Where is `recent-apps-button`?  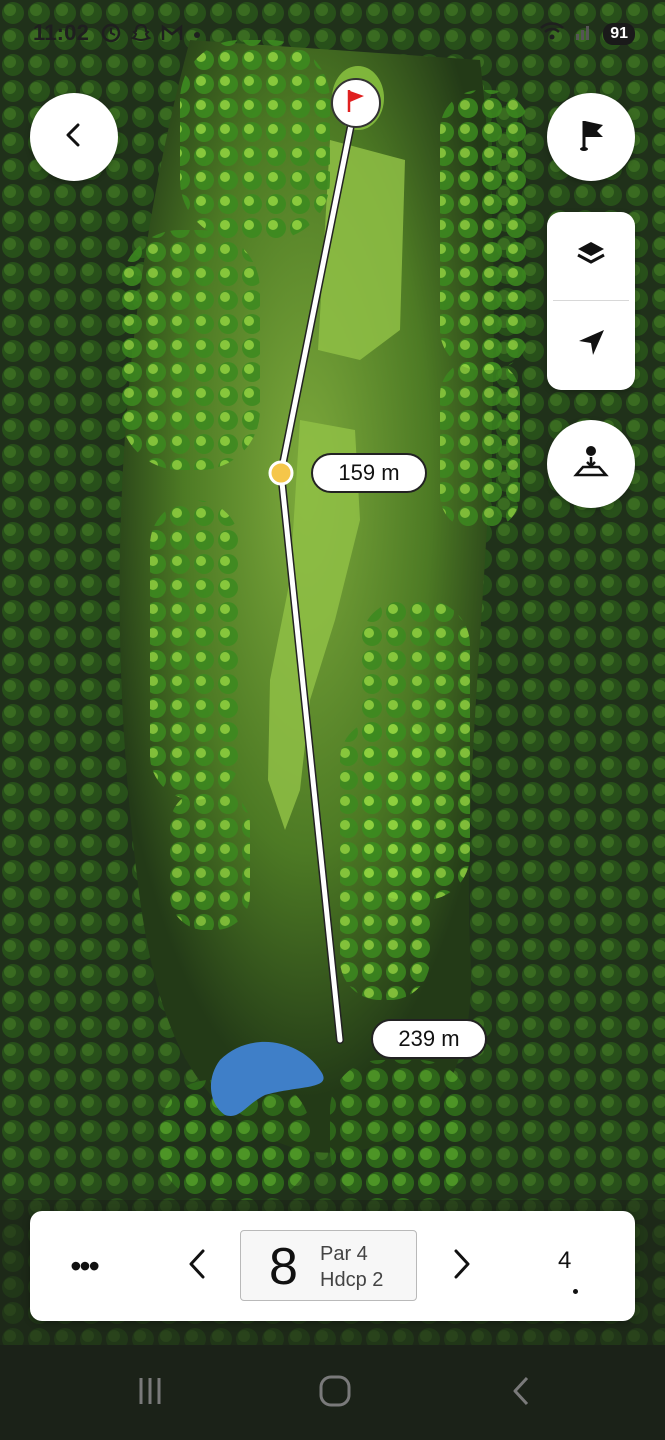
recent-apps-button is located at coordinates (150, 1393).